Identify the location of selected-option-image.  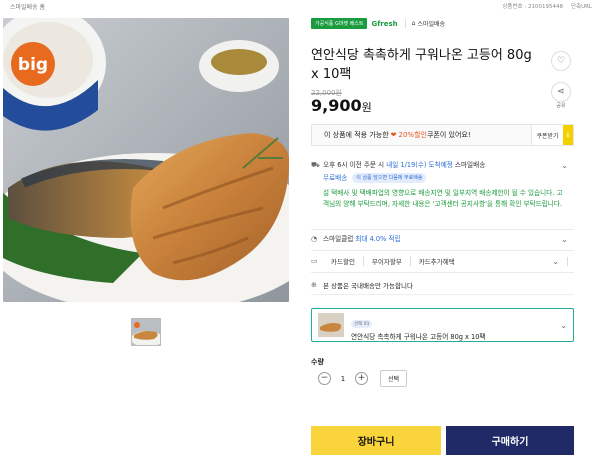
(331, 325).